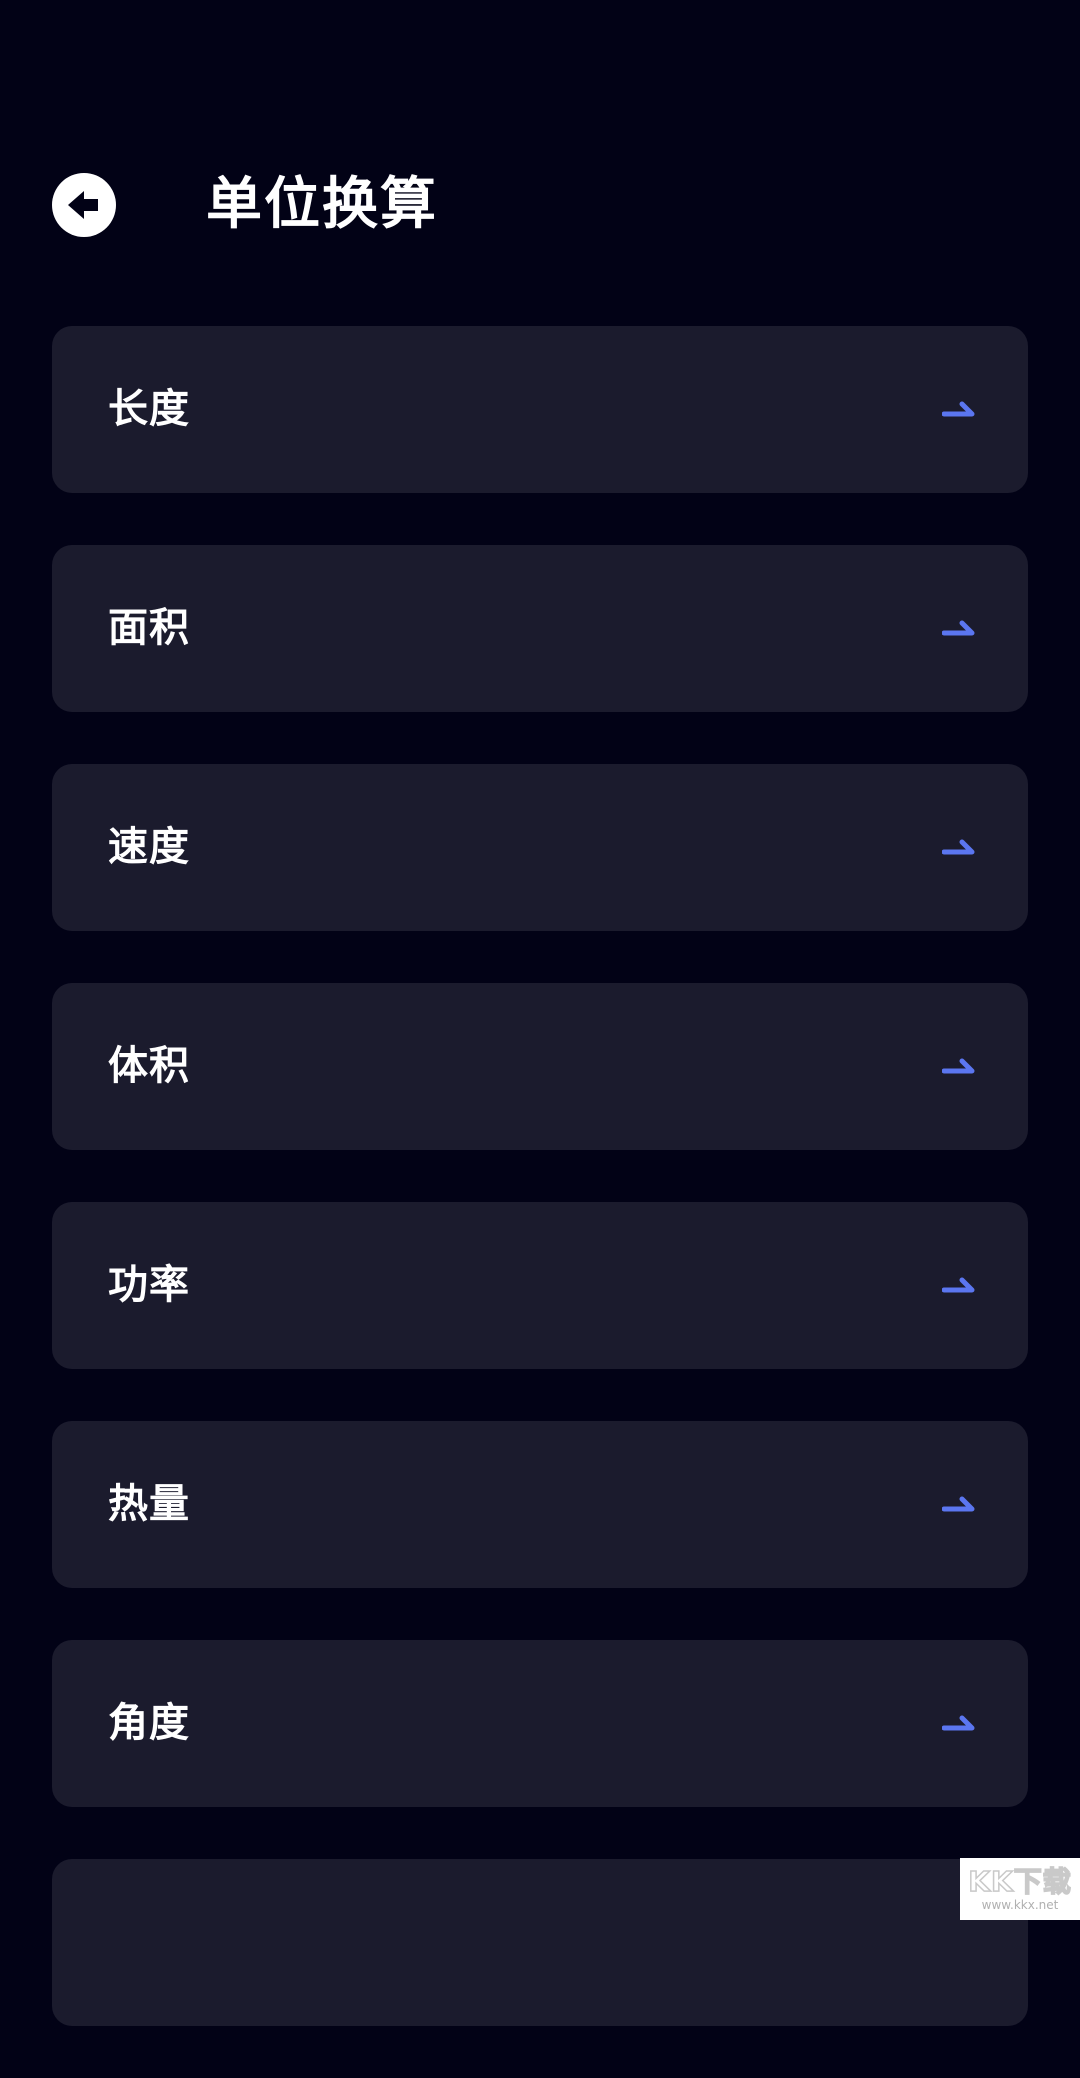 The width and height of the screenshot is (1080, 2078). What do you see at coordinates (149, 1723) in the screenshot?
I see `category-item-label: 角度` at bounding box center [149, 1723].